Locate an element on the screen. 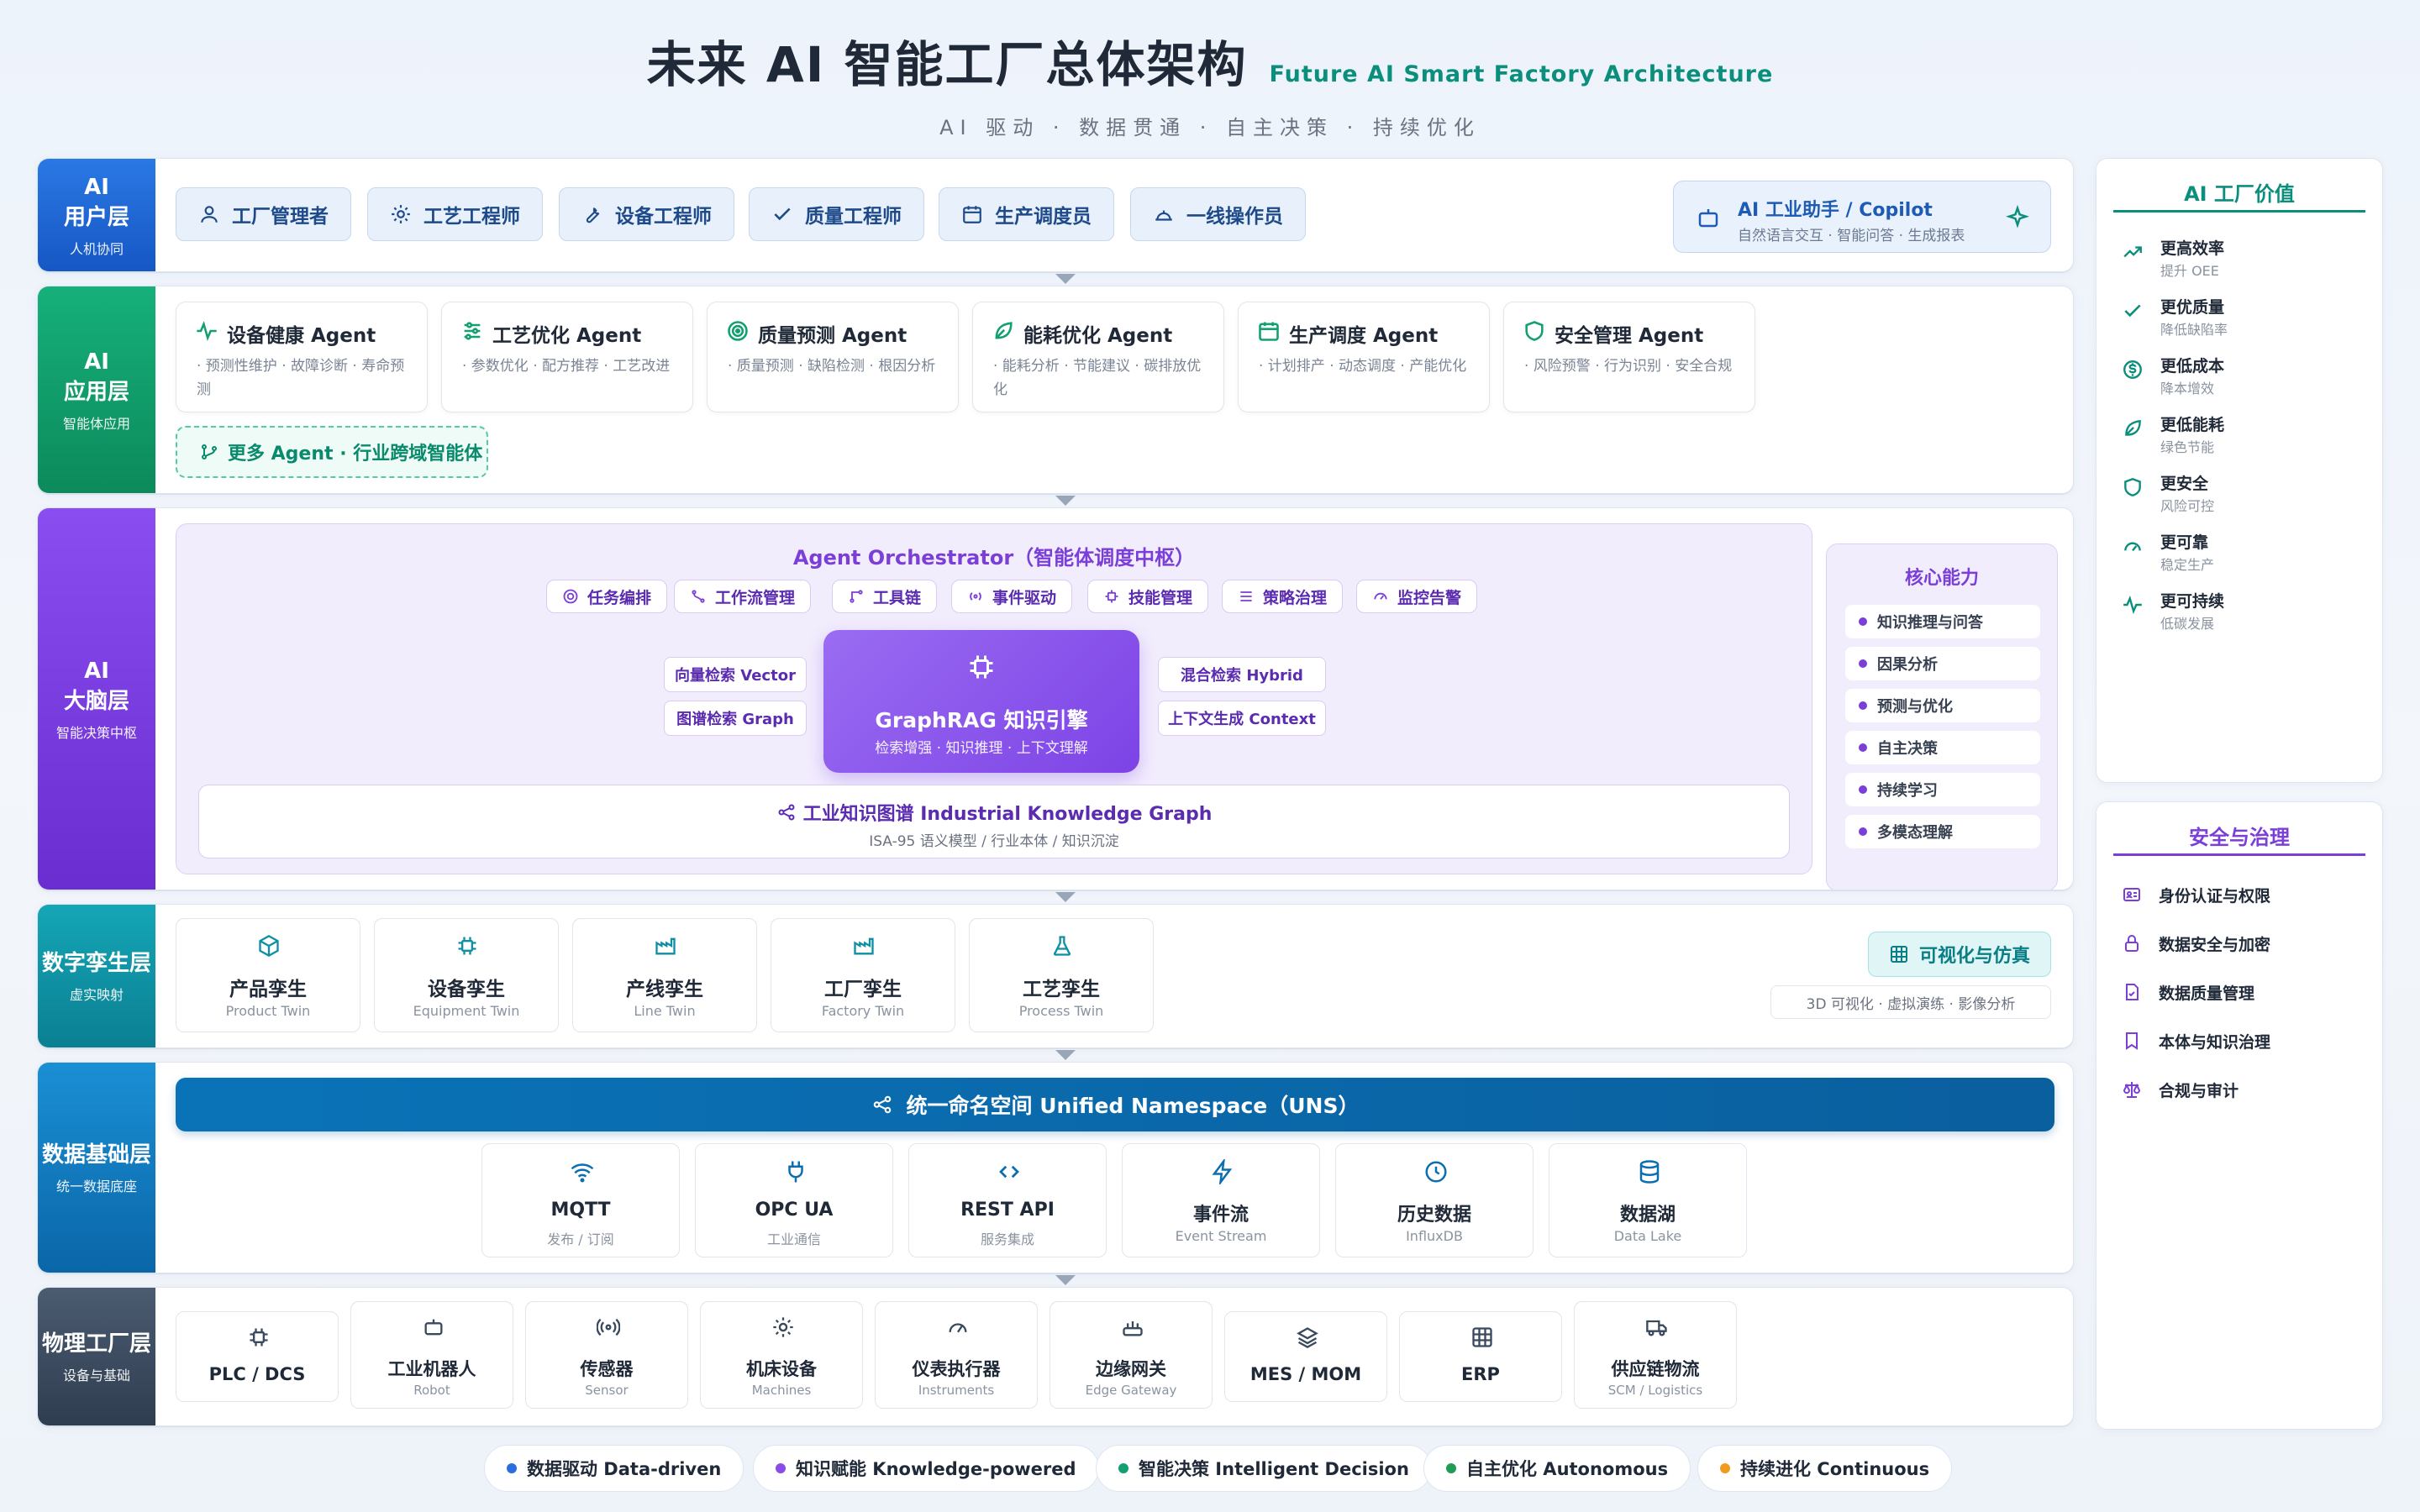 The height and width of the screenshot is (1512, 2420). viz-sub: 3D 可视化 · 虚拟演练 · 影像分析 is located at coordinates (1911, 1002).